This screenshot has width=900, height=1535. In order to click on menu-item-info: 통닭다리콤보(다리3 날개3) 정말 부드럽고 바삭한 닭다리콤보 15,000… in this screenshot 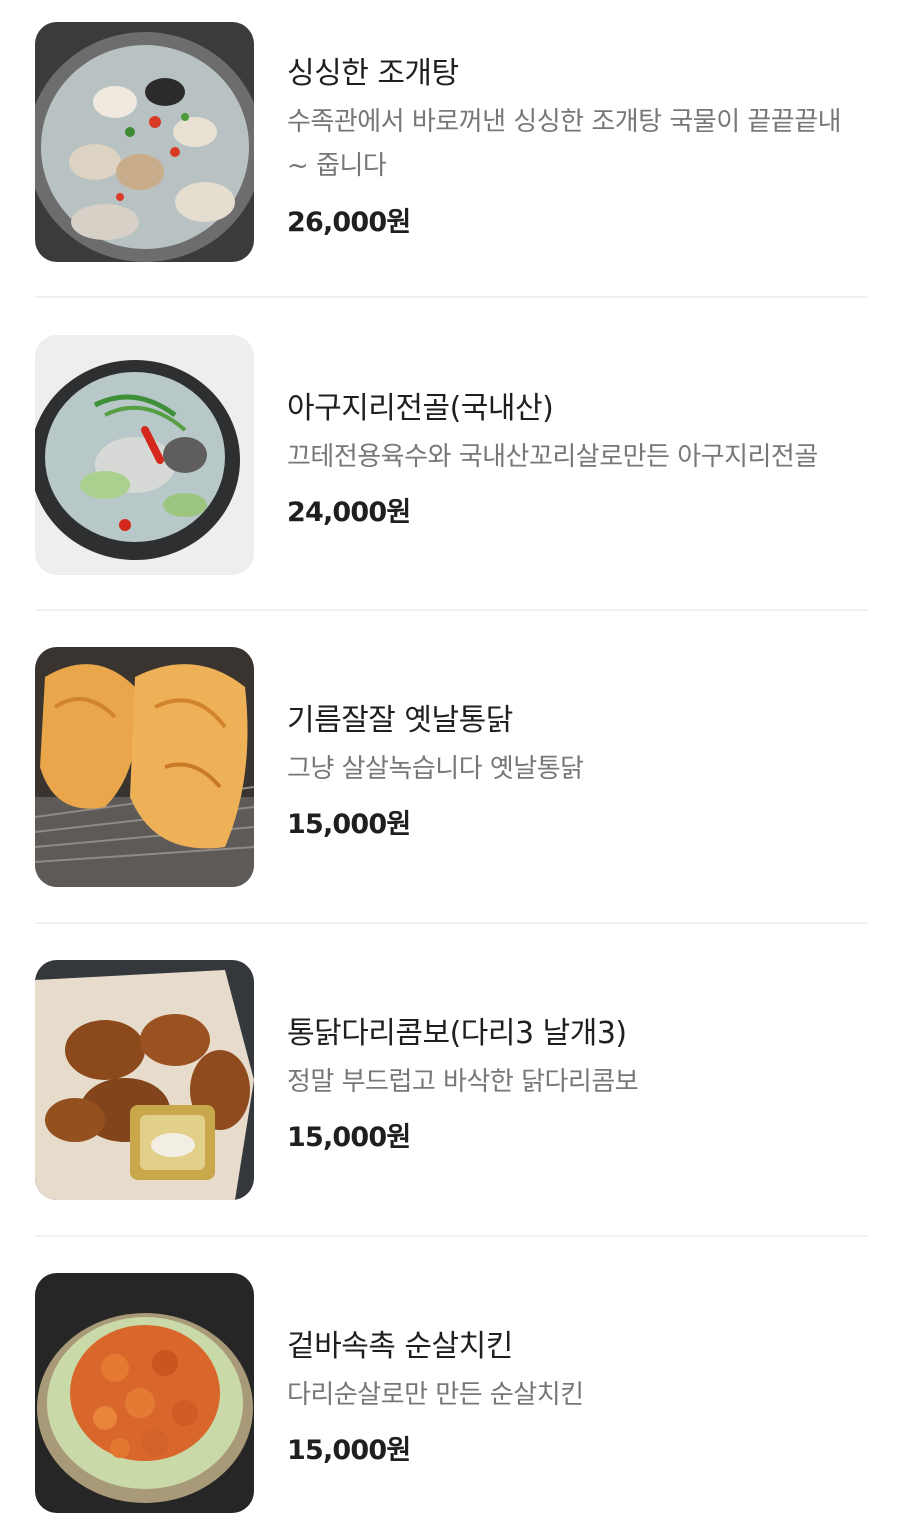, I will do `click(577, 1080)`.